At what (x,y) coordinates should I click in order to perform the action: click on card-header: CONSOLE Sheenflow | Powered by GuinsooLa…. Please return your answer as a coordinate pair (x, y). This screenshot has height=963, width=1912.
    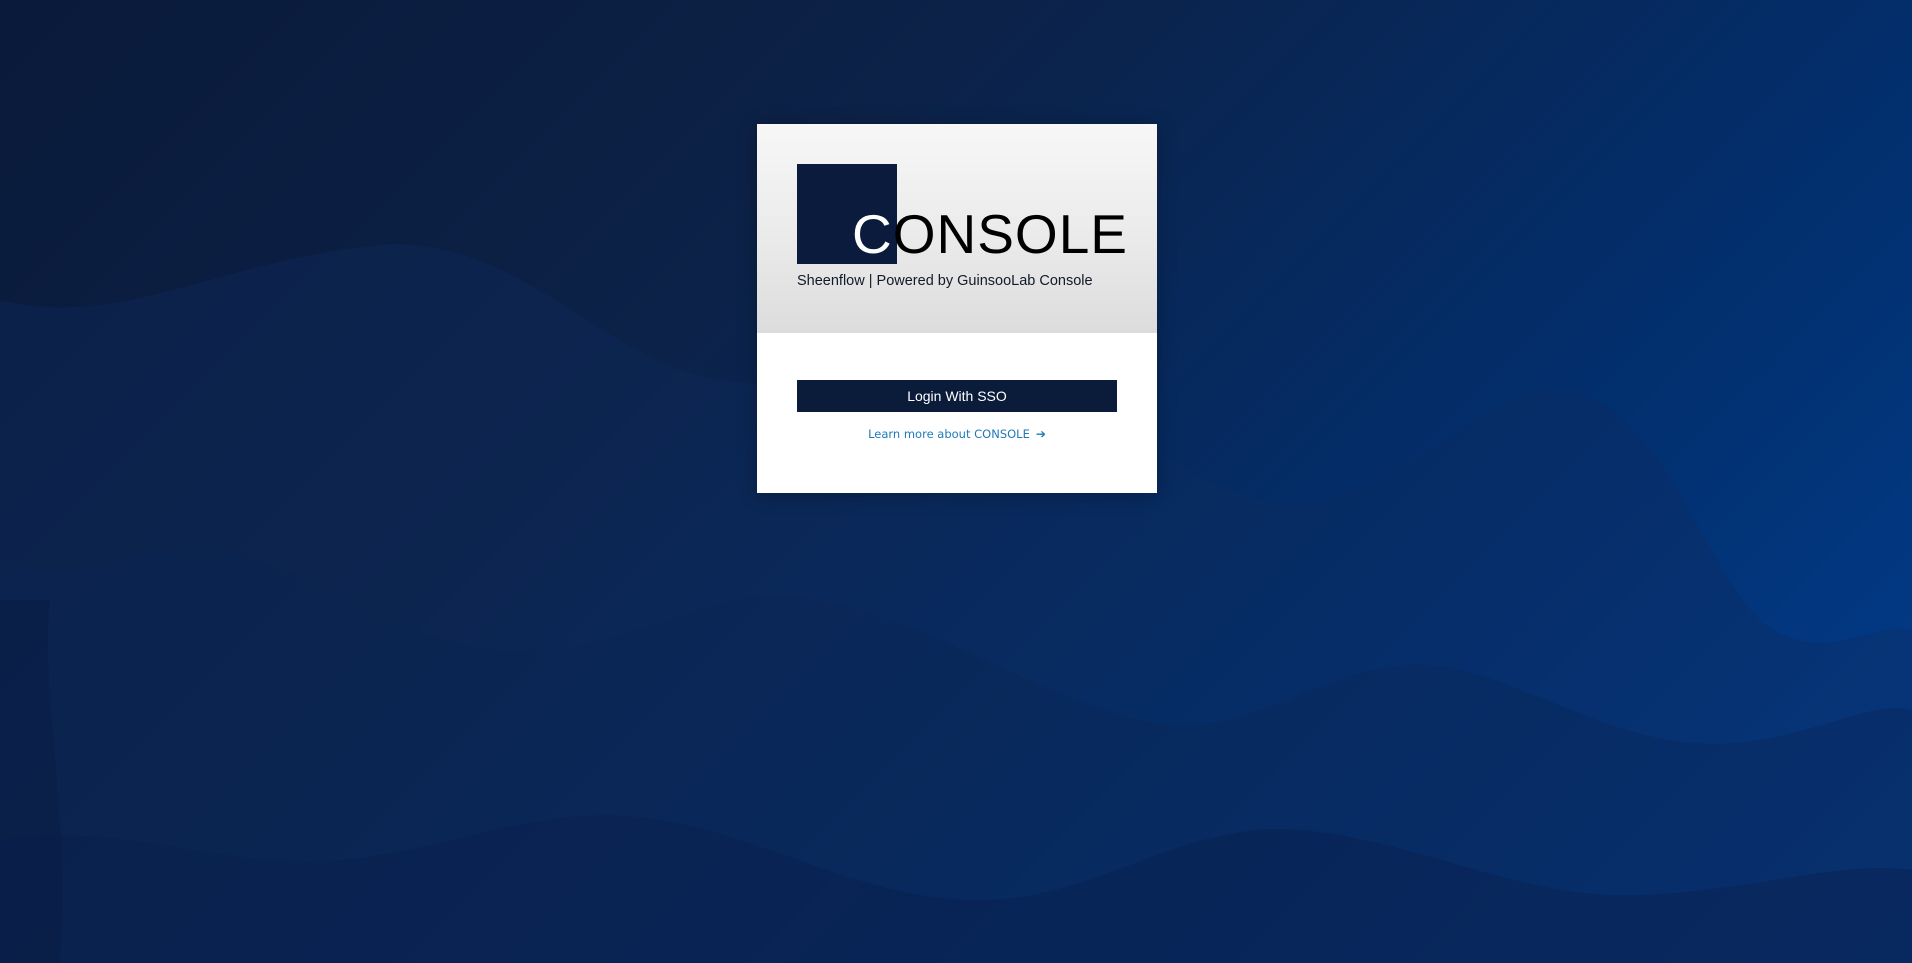
    Looking at the image, I should click on (957, 228).